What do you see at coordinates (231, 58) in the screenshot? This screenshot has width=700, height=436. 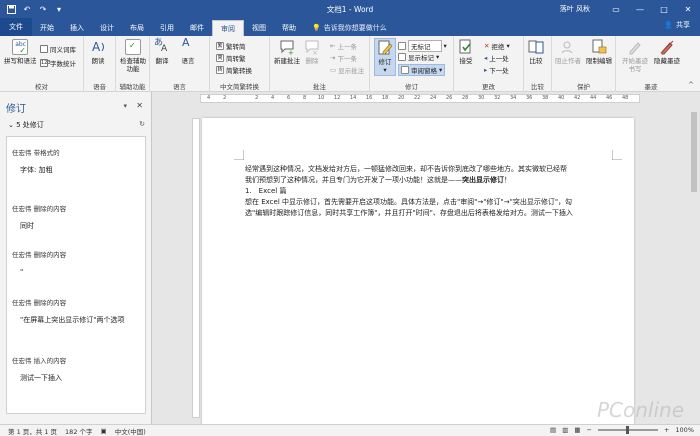 I see `simp-to-trad-button: 简 简转繁` at bounding box center [231, 58].